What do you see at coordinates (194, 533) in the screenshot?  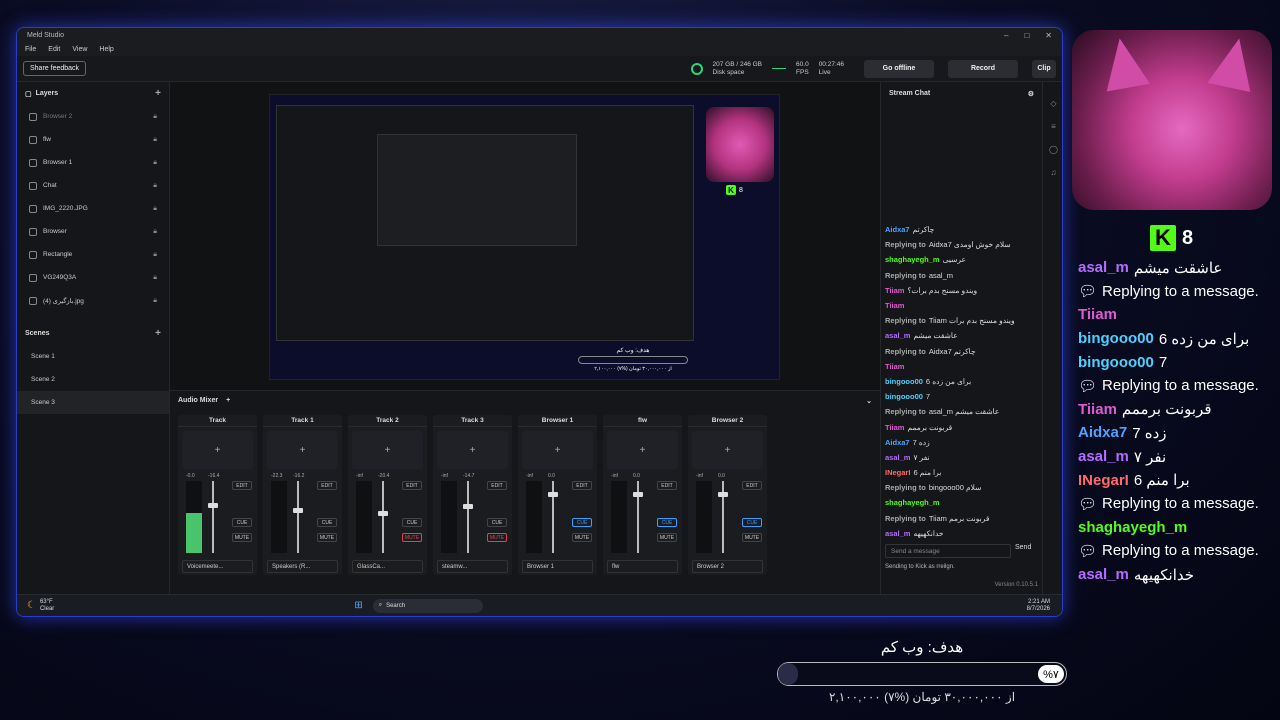 I see `level-fill` at bounding box center [194, 533].